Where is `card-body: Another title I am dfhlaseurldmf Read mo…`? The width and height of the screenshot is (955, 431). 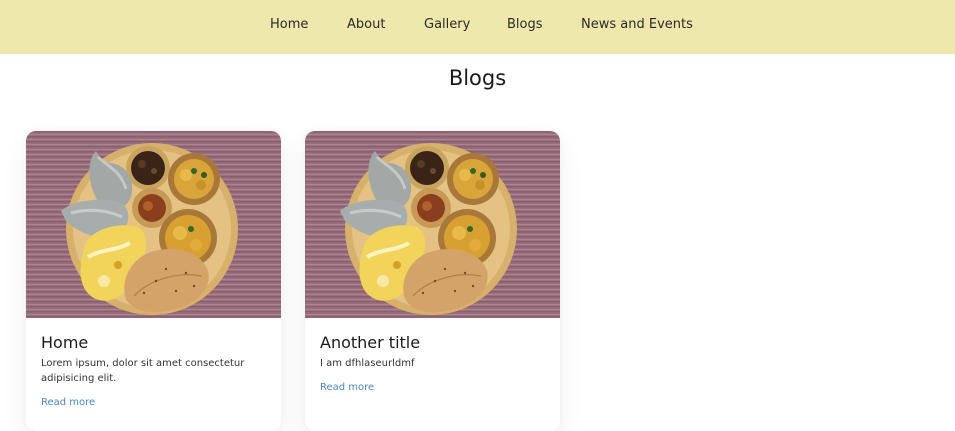 card-body: Another title I am dfhlaseurldmf Read mo… is located at coordinates (434, 363).